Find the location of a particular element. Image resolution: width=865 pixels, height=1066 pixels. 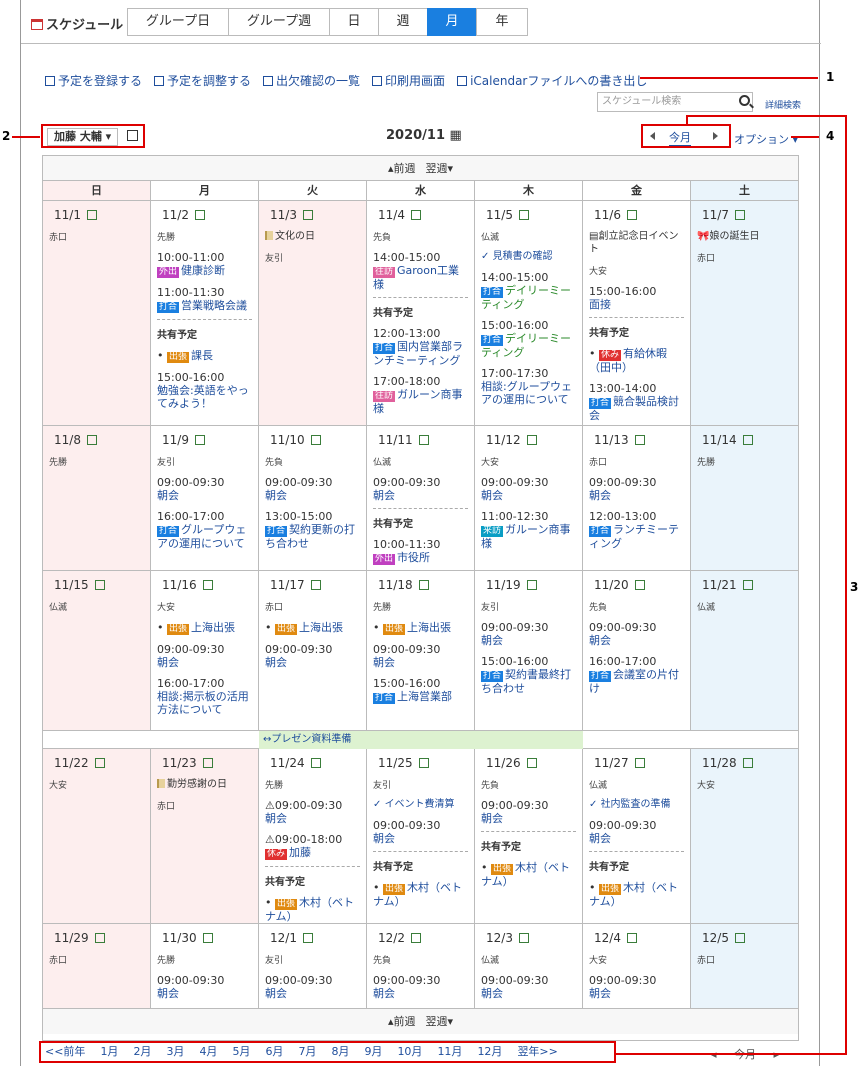

toolbar-item-4: iCalendarファイルへの書き出し is located at coordinates (552, 80).